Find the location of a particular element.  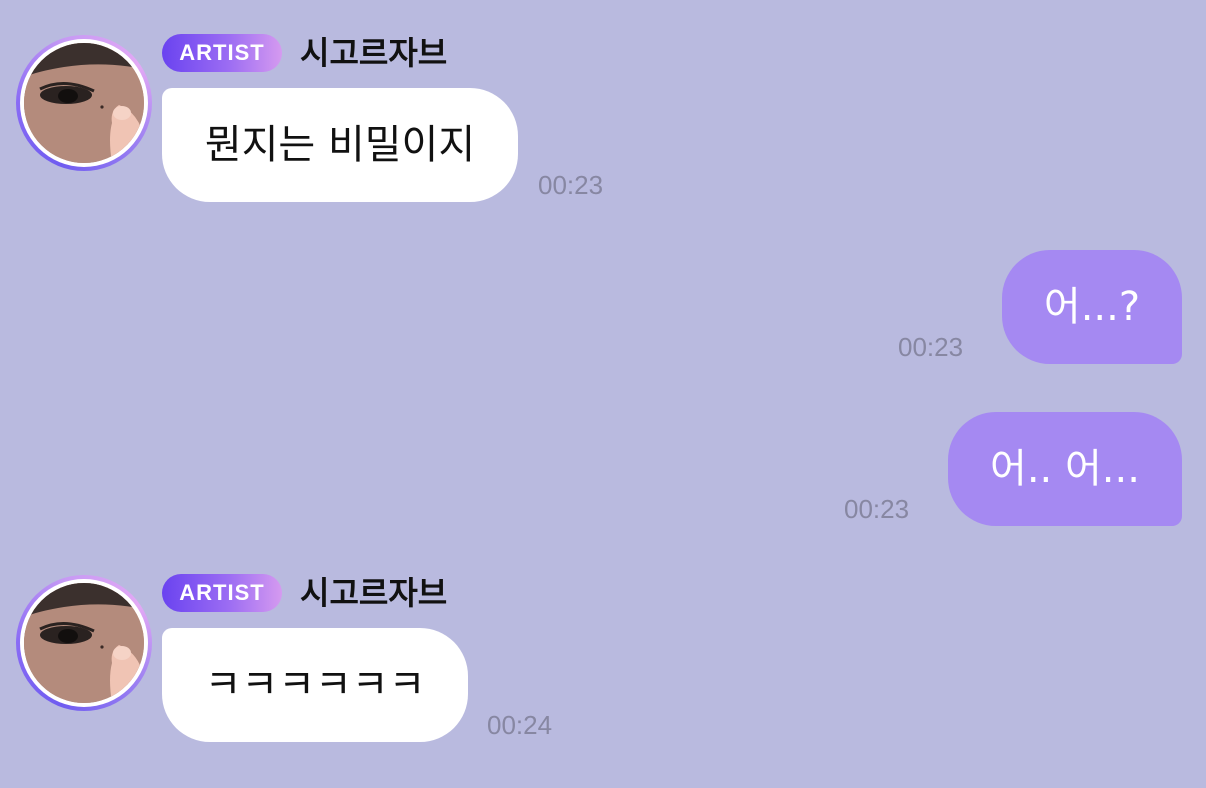

message-text: 뭔지는 비밀이지 is located at coordinates (340, 145).